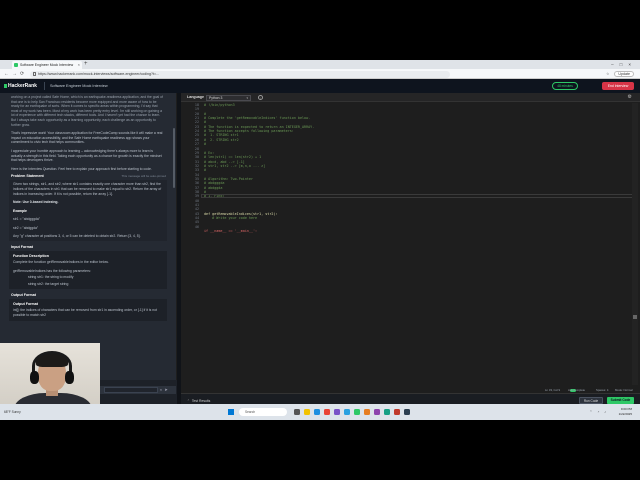 The height and width of the screenshot is (480, 640). What do you see at coordinates (410, 97) in the screenshot?
I see `editor-toolbar: Language Python 3 ▾ i ⚙` at bounding box center [410, 97].